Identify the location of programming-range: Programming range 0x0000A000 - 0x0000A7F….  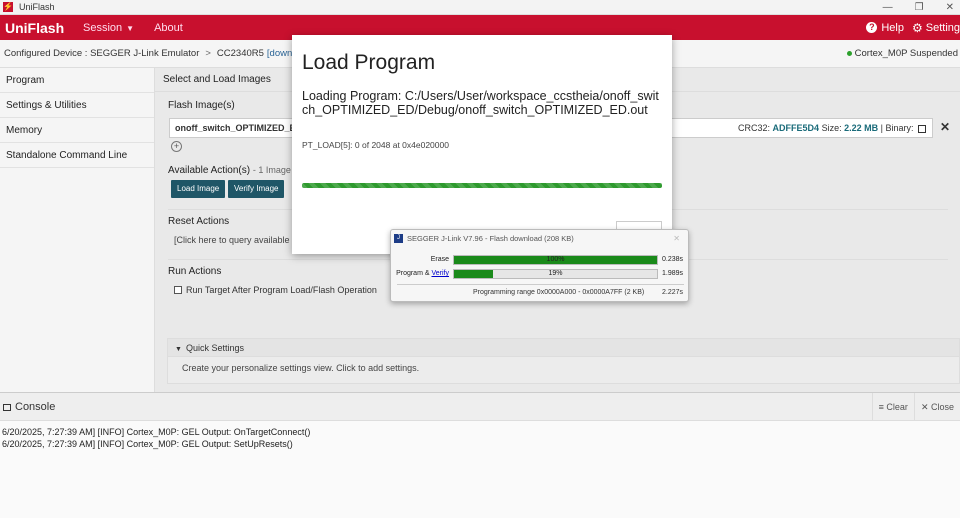
(559, 292).